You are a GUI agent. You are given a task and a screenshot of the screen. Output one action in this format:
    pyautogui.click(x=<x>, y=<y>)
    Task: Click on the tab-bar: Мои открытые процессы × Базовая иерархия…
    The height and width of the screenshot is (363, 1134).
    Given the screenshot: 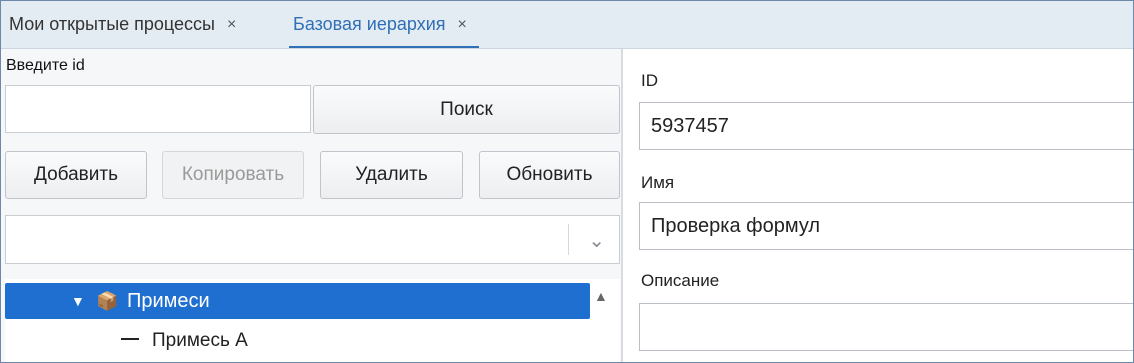 What is the action you would take?
    pyautogui.click(x=567, y=25)
    